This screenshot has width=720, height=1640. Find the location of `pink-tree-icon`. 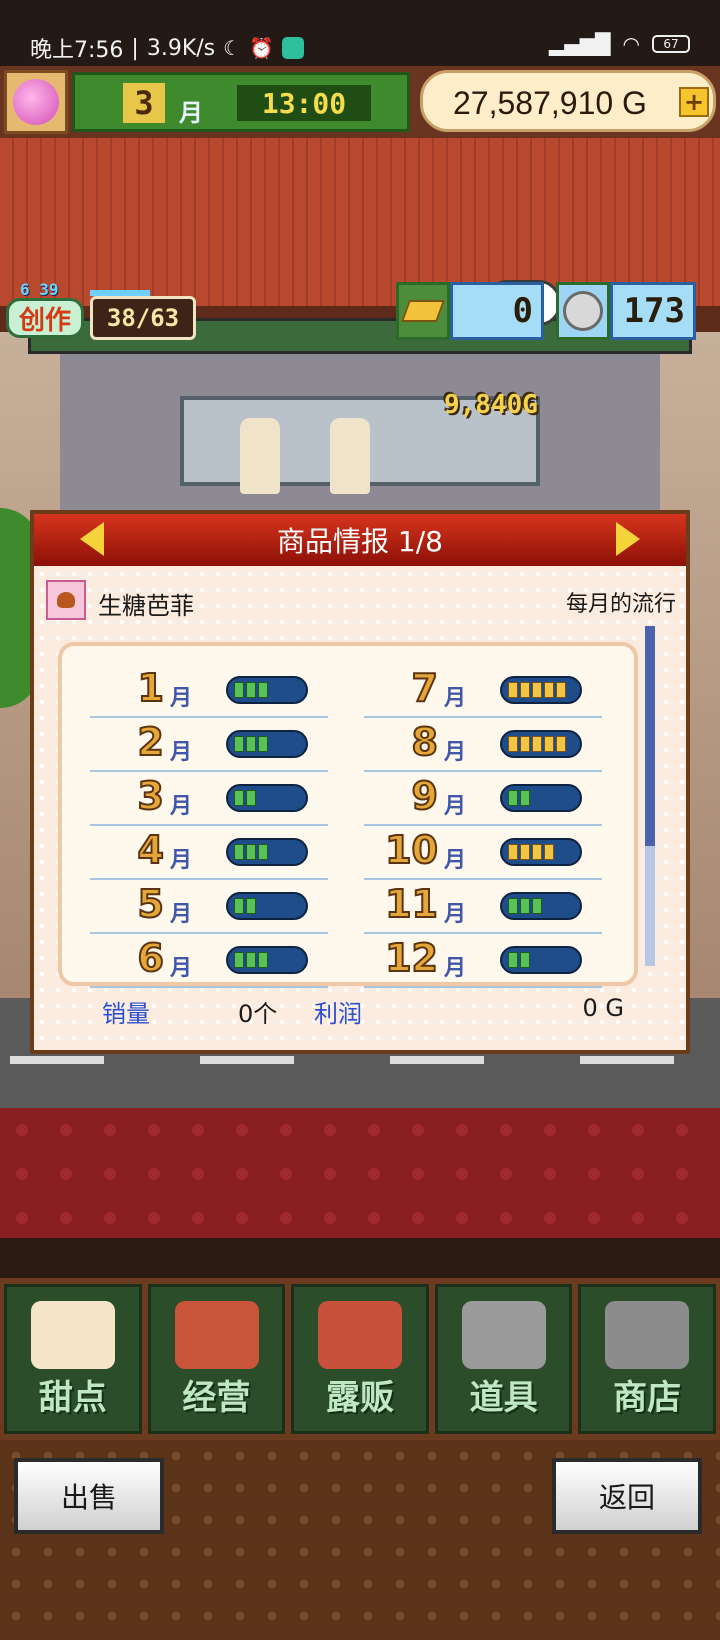

pink-tree-icon is located at coordinates (36, 102).